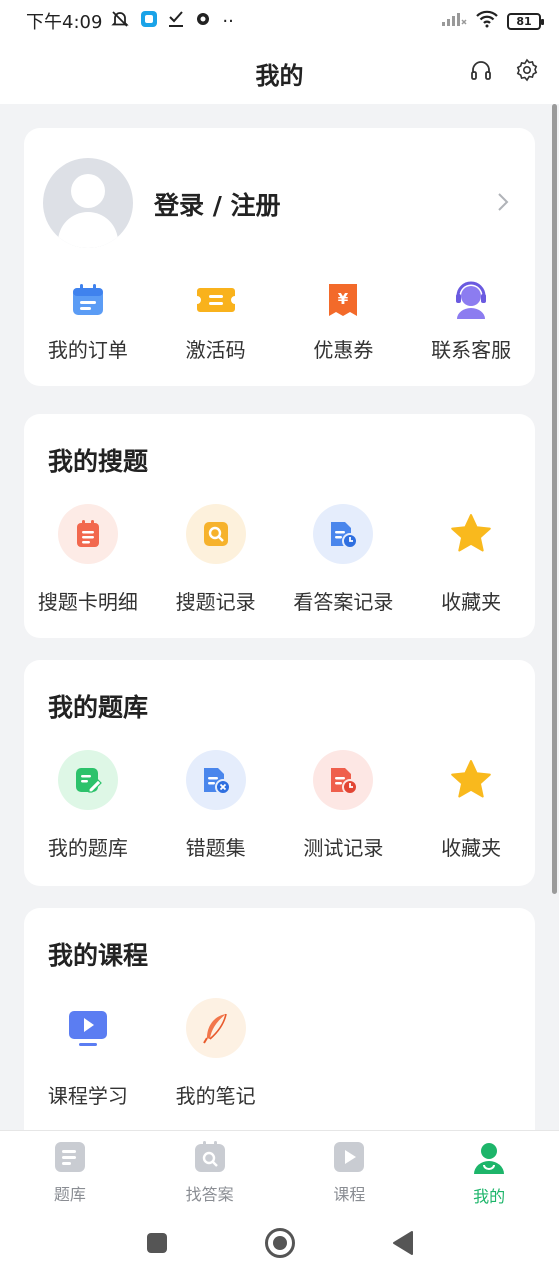 This screenshot has width=559, height=1280. I want to click on my-question-bank-item: 我的题库, so click(88, 805).